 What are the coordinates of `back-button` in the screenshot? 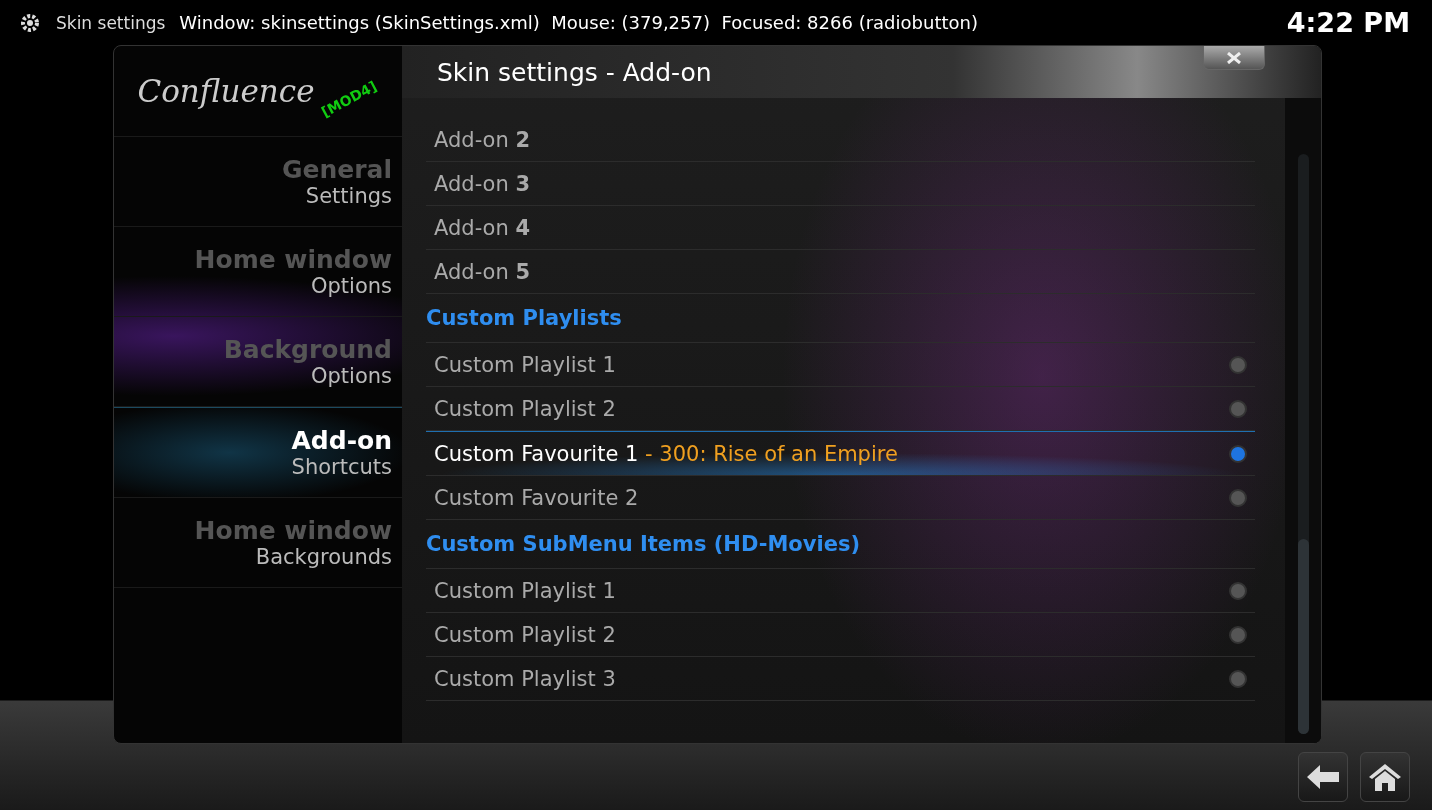 It's located at (1323, 777).